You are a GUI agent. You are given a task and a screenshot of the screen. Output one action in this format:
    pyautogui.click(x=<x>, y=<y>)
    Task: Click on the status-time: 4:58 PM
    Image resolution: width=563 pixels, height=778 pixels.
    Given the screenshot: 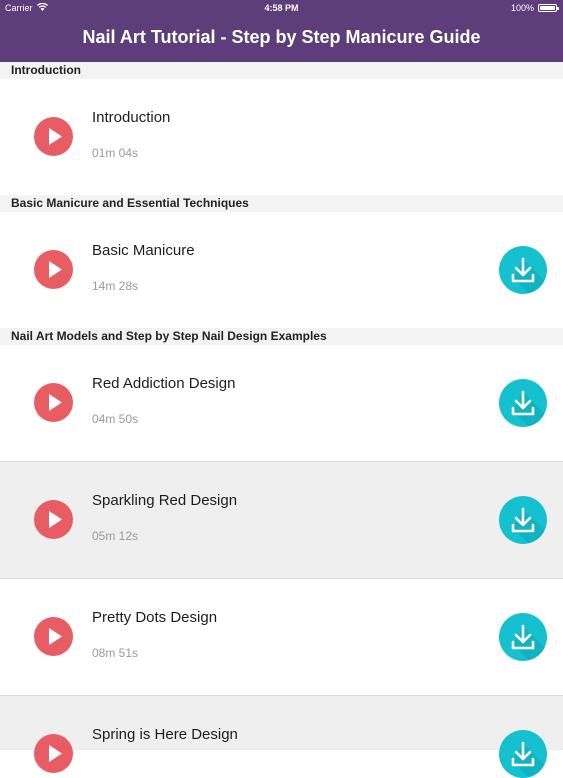 What is the action you would take?
    pyautogui.click(x=281, y=8)
    